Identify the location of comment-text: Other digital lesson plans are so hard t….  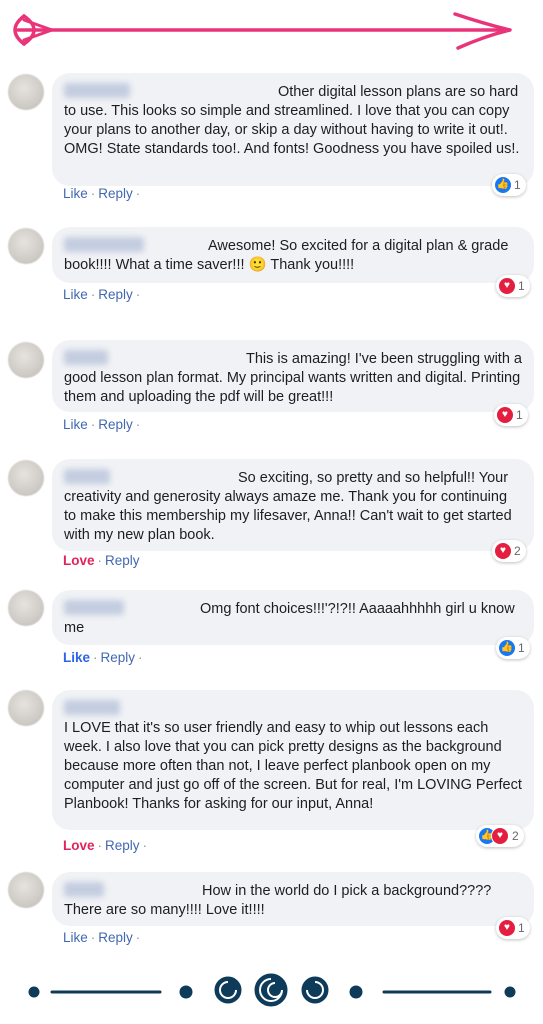
(292, 120).